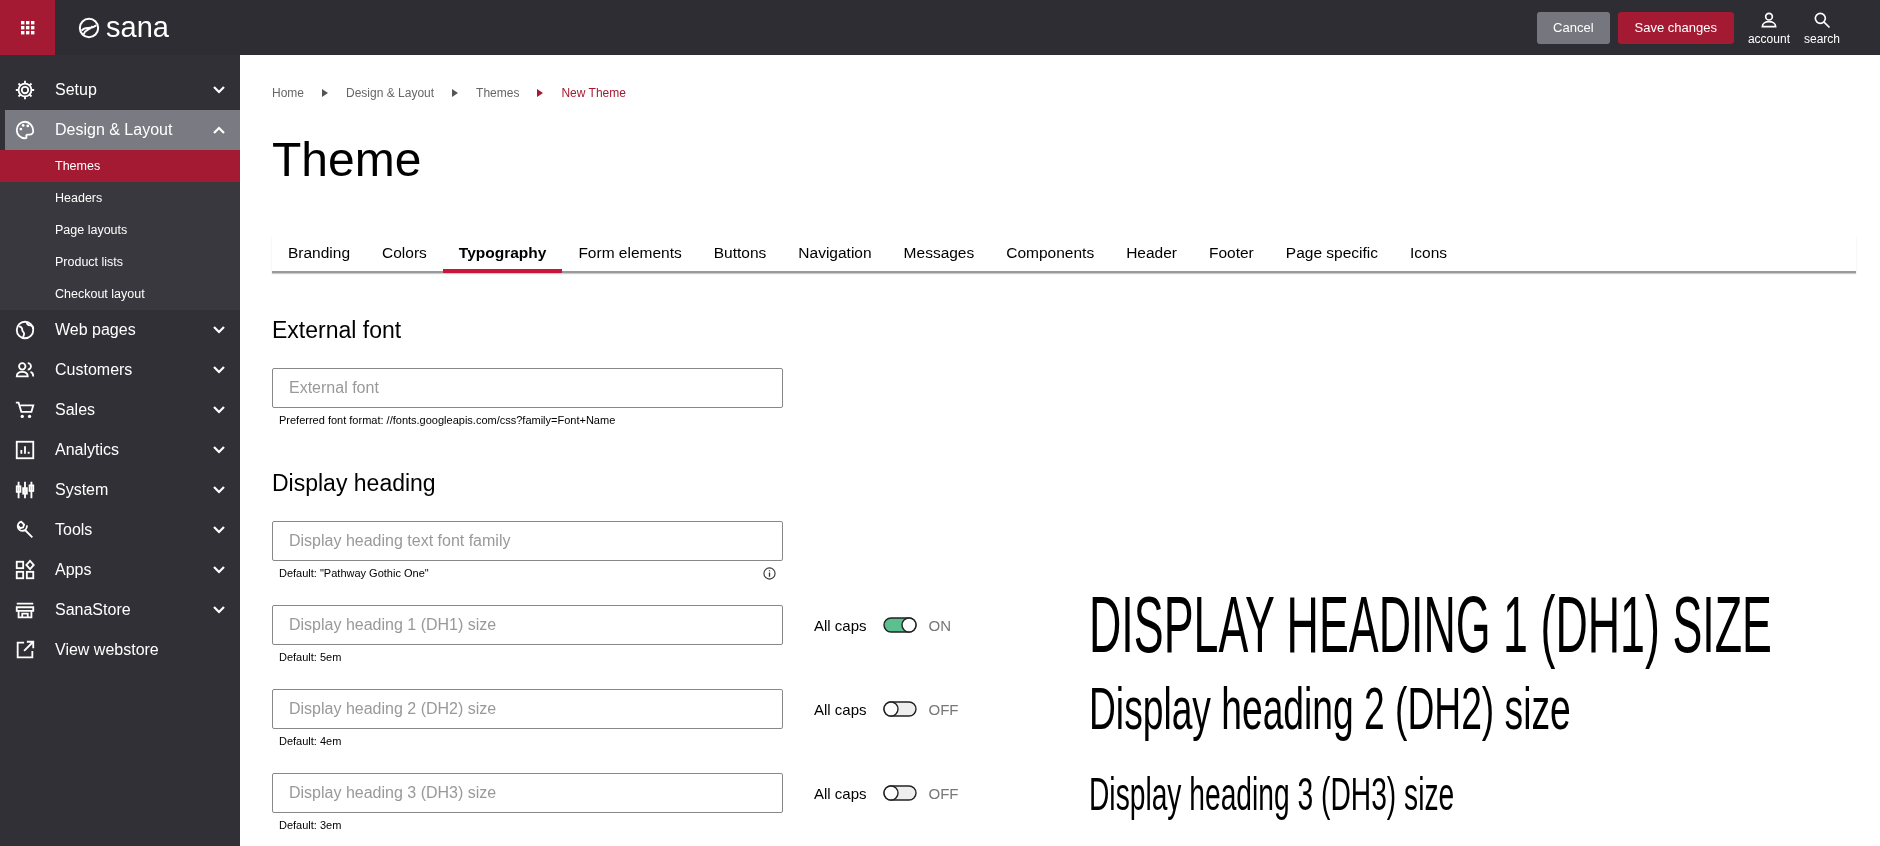  What do you see at coordinates (593, 93) in the screenshot?
I see `breadcrumb-link: New Theme` at bounding box center [593, 93].